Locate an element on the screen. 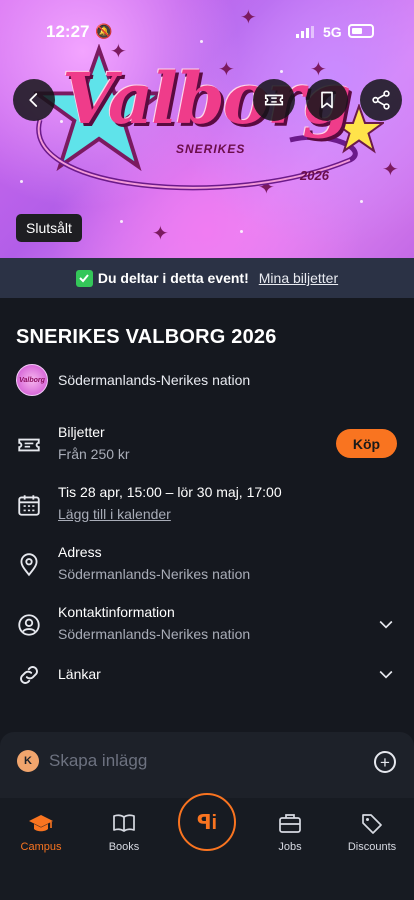 The height and width of the screenshot is (900, 414). address-label: Adress is located at coordinates (80, 552).